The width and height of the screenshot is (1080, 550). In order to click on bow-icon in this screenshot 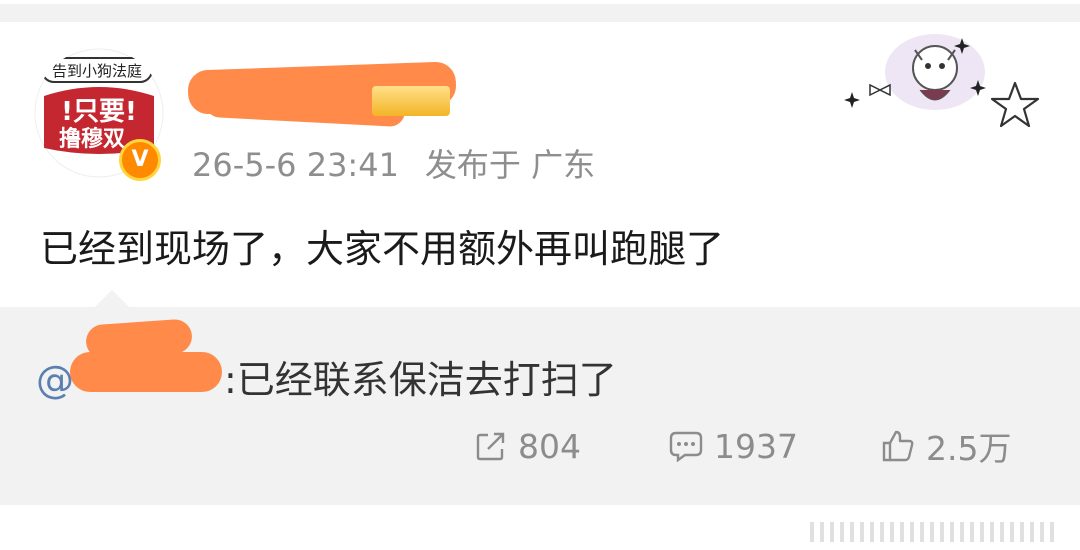, I will do `click(880, 90)`.